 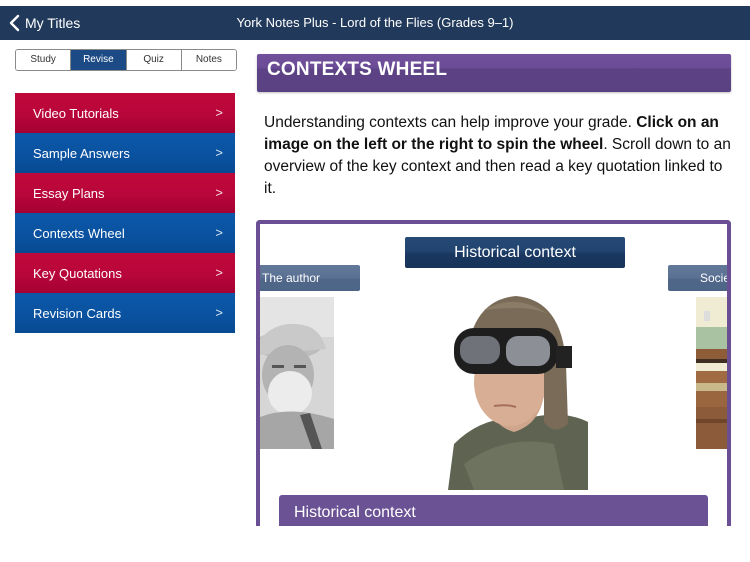 What do you see at coordinates (125, 313) in the screenshot?
I see `menu-item-revision-cards: Revision Cards >` at bounding box center [125, 313].